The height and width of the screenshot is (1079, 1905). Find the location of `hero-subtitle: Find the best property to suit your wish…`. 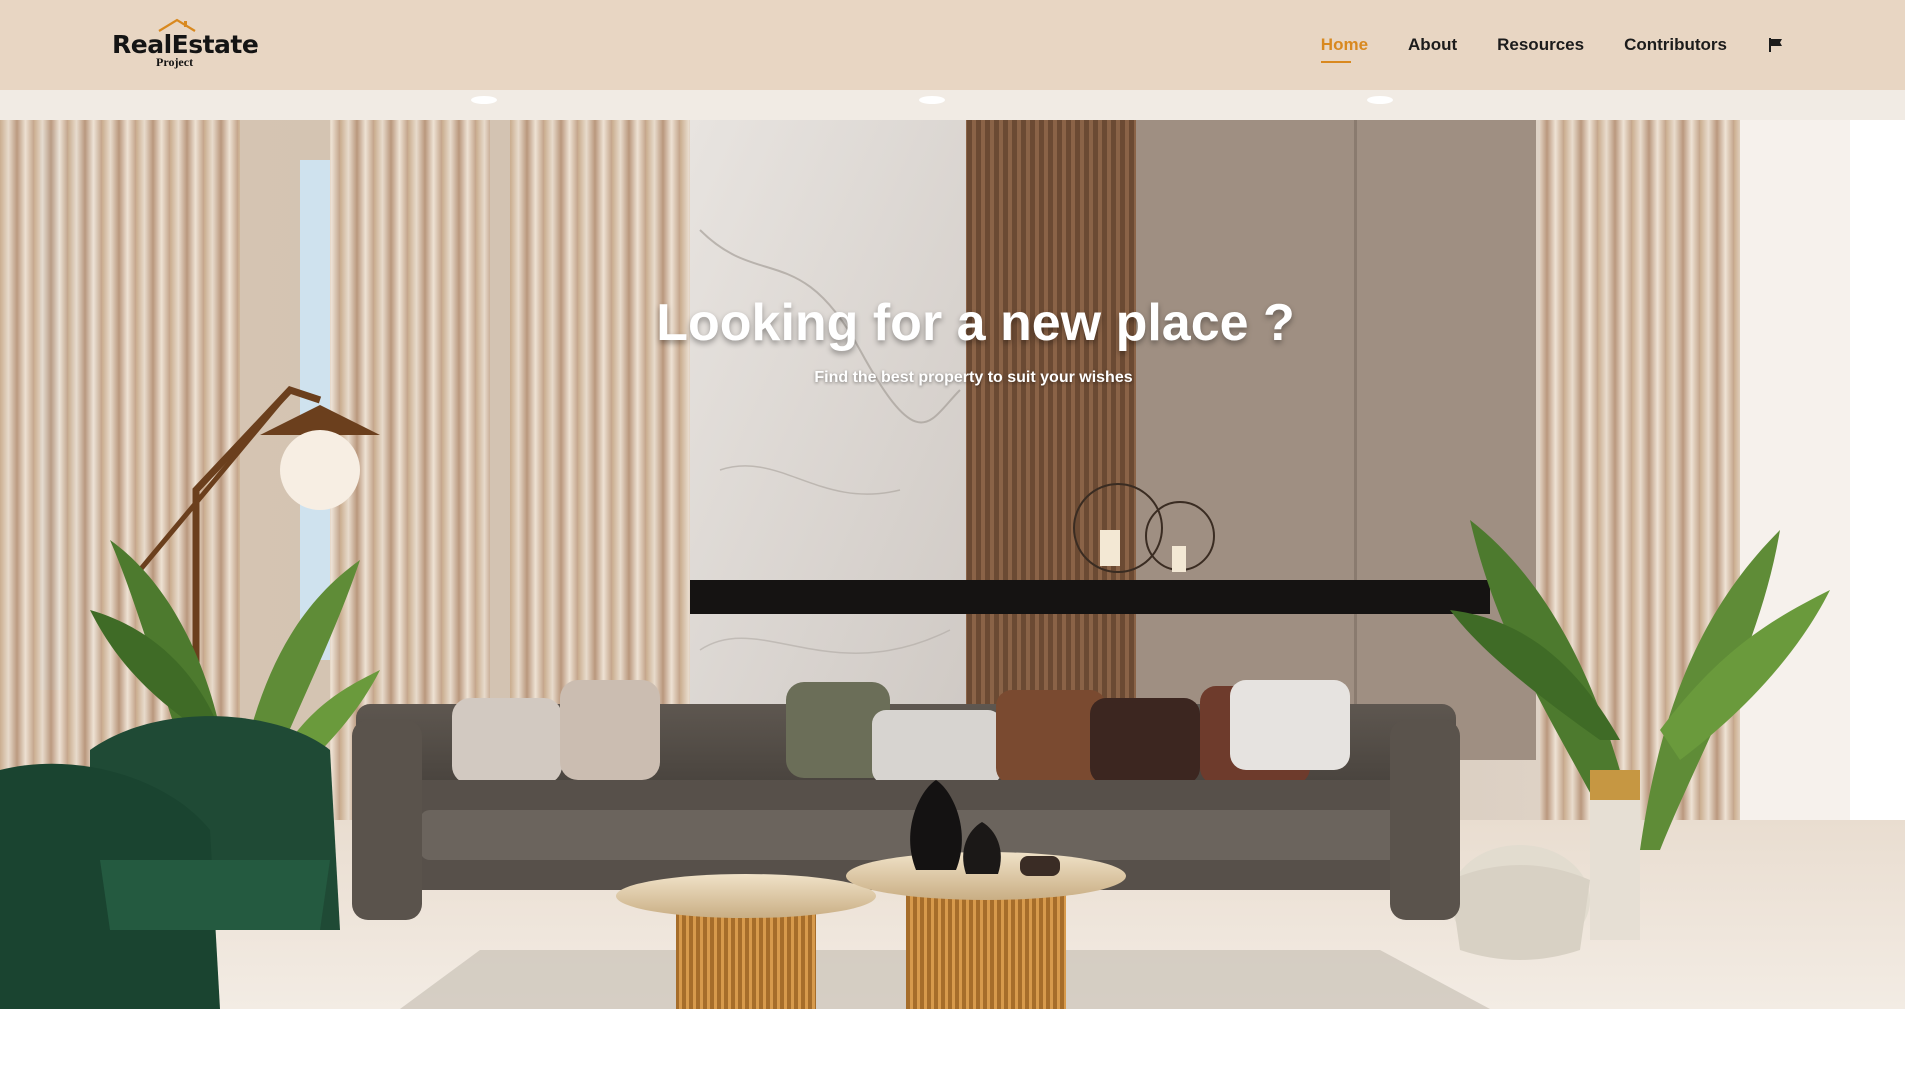

hero-subtitle: Find the best property to suit your wish… is located at coordinates (973, 377).